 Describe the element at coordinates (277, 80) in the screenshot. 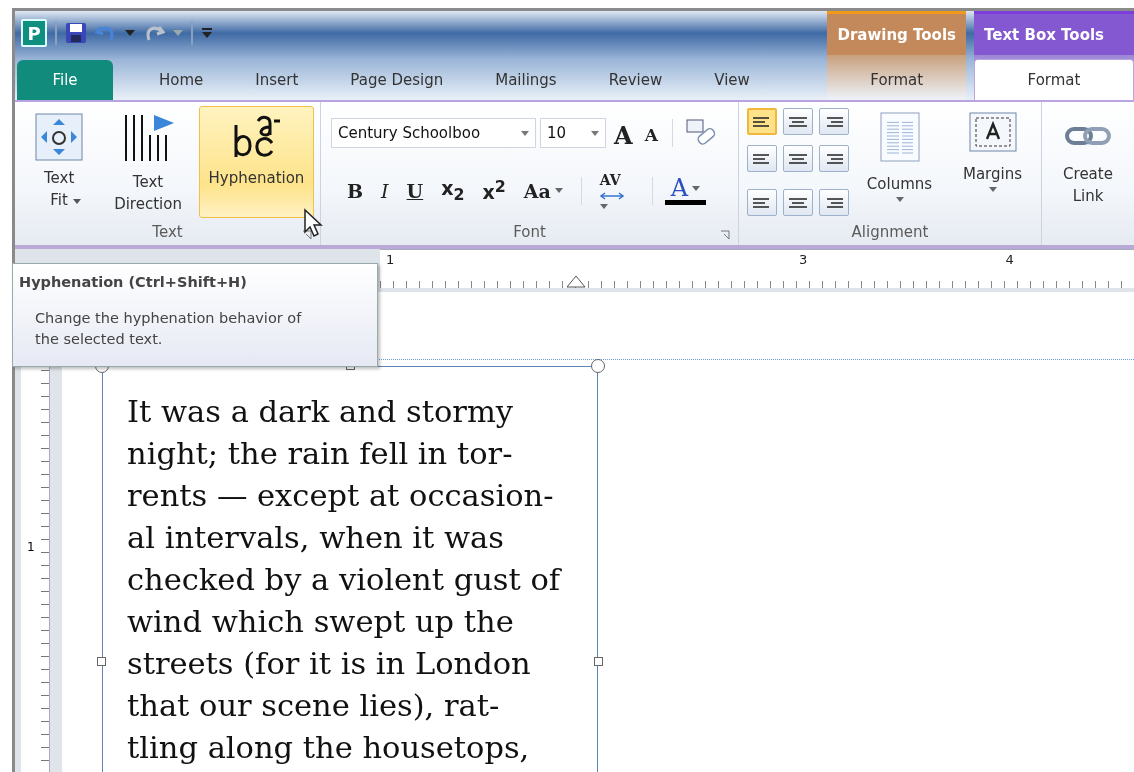

I see `ribbon-tab: Insert` at that location.